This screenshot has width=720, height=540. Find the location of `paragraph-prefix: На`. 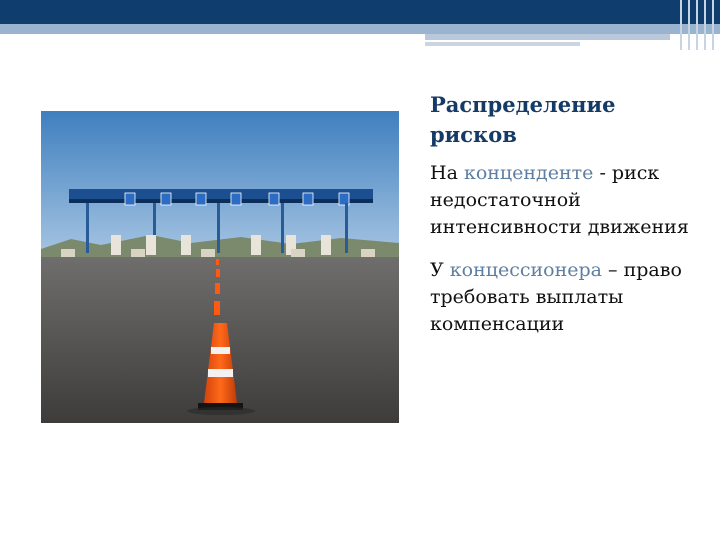

paragraph-prefix: На is located at coordinates (447, 173).